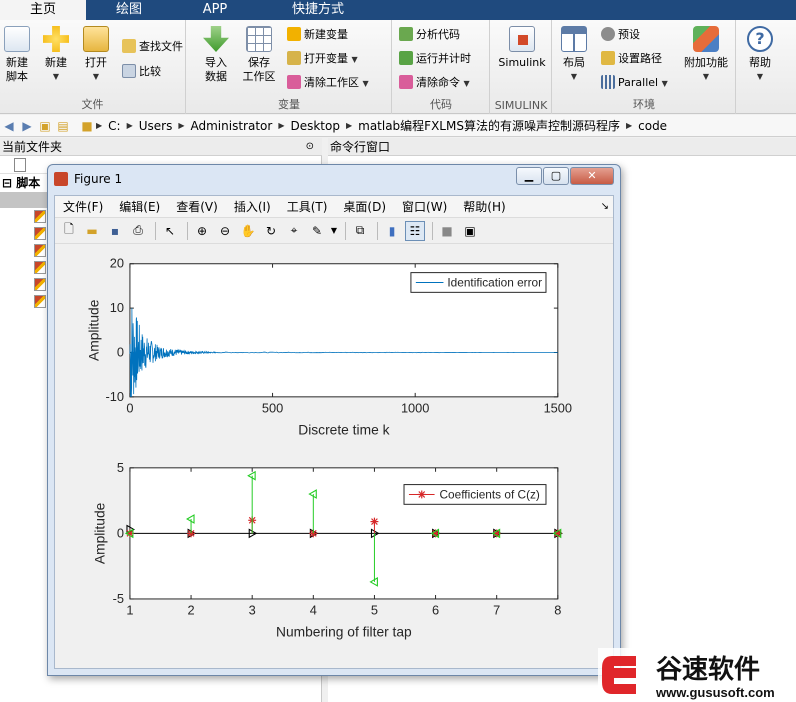 This screenshot has height=702, width=796. Describe the element at coordinates (322, 59) in the screenshot. I see `open-variable-button: 打开变量 ▼` at that location.